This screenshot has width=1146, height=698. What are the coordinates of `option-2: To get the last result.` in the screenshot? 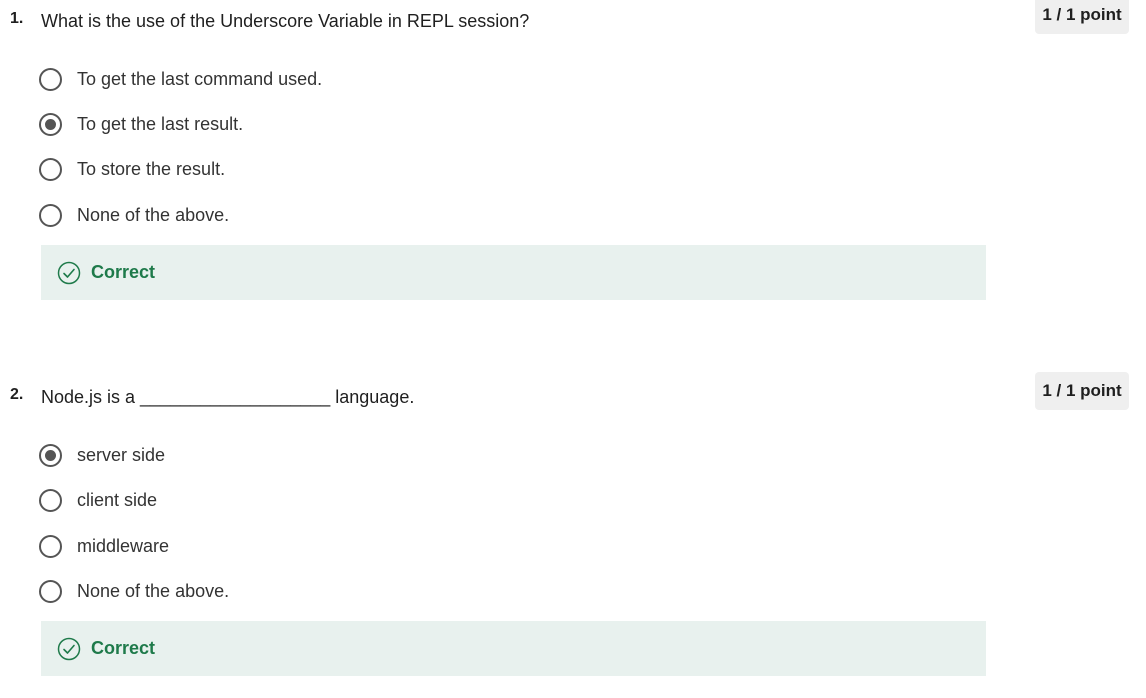 It's located at (141, 124).